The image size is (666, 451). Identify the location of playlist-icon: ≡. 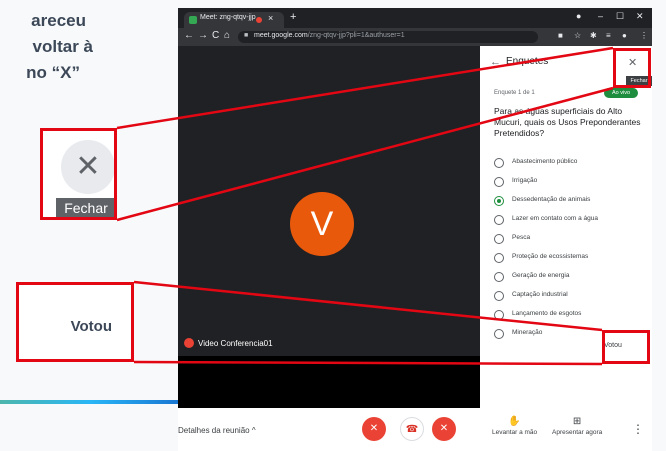
(608, 35).